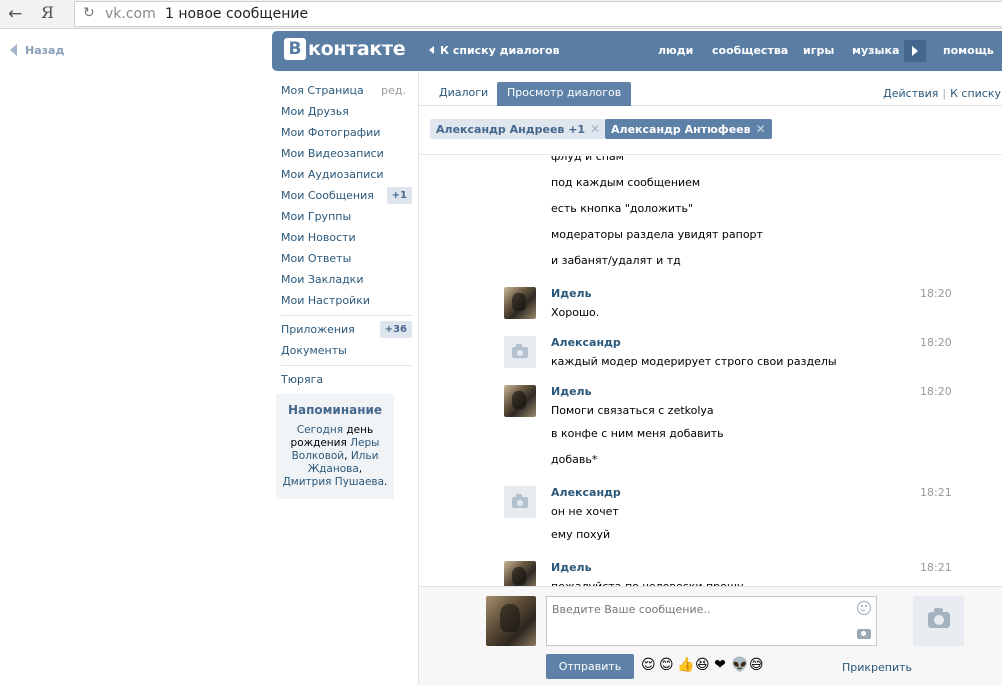 The height and width of the screenshot is (685, 1002). What do you see at coordinates (590, 666) in the screenshot?
I see `send-button: Отправить` at bounding box center [590, 666].